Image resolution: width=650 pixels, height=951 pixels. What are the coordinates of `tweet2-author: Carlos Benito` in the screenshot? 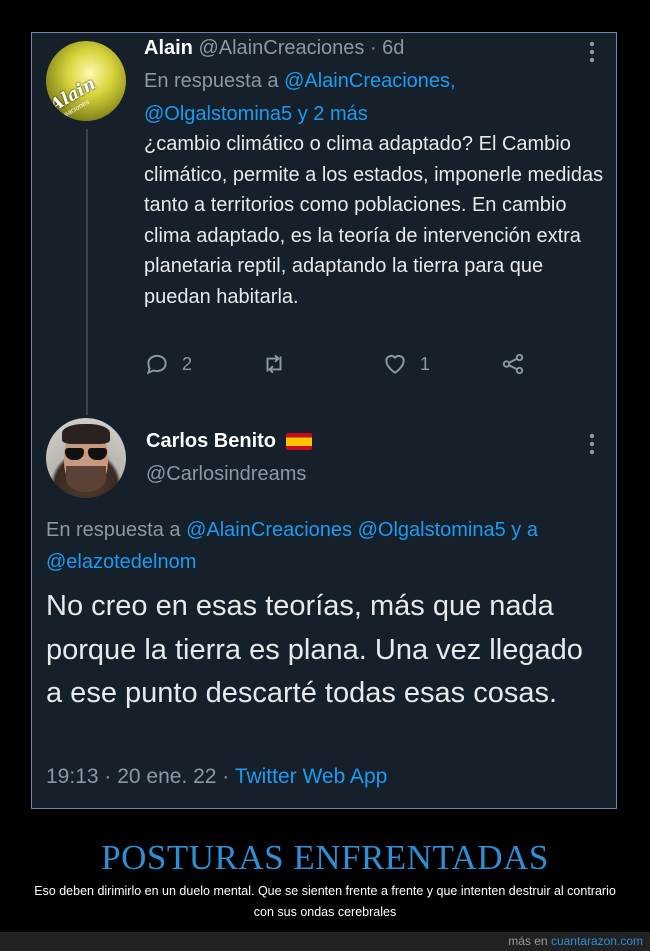 It's located at (229, 441).